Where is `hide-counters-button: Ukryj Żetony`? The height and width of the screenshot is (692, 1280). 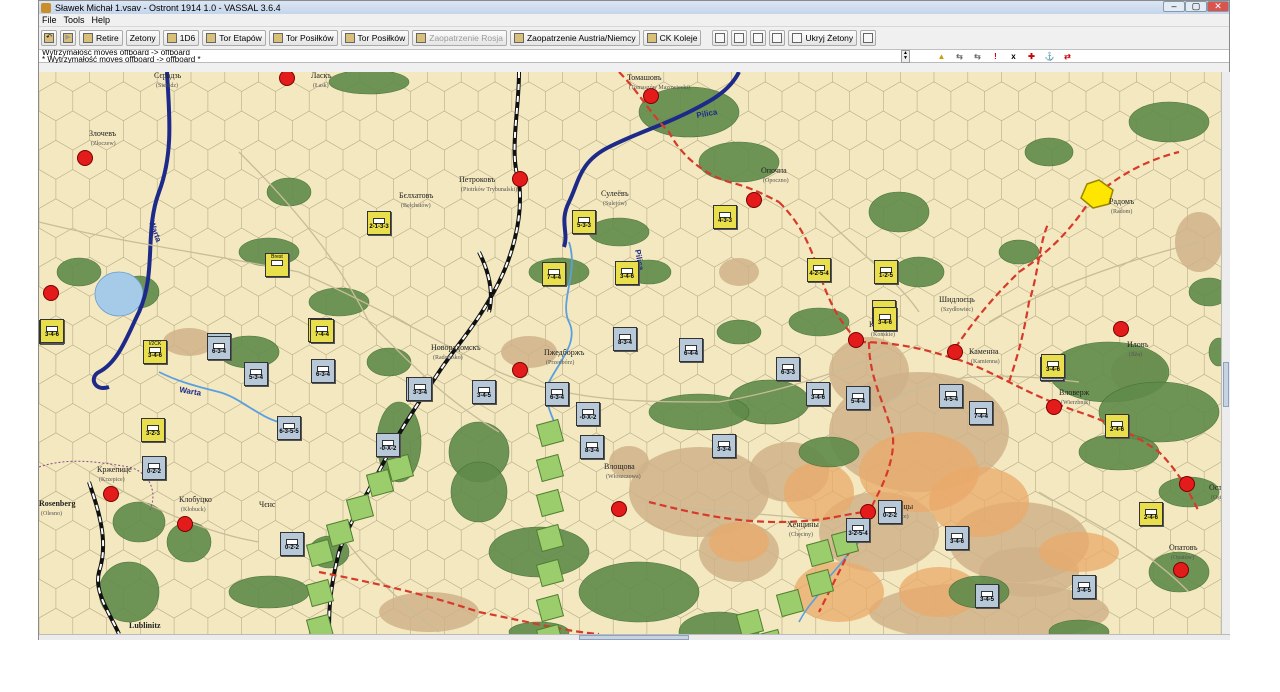 hide-counters-button: Ukryj Żetony is located at coordinates (823, 38).